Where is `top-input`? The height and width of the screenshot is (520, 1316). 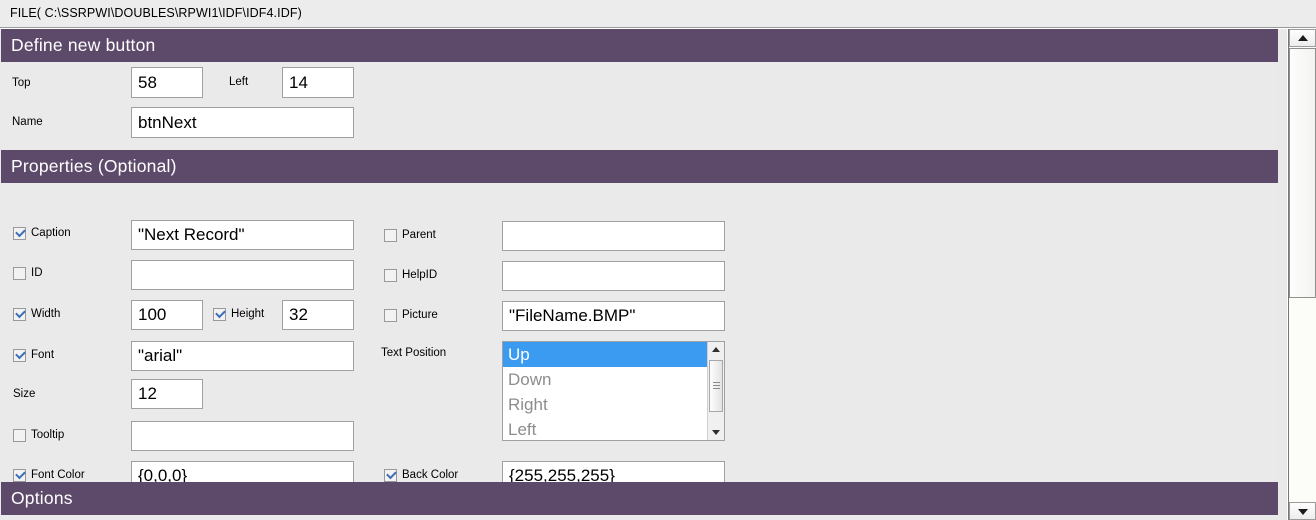
top-input is located at coordinates (167, 82).